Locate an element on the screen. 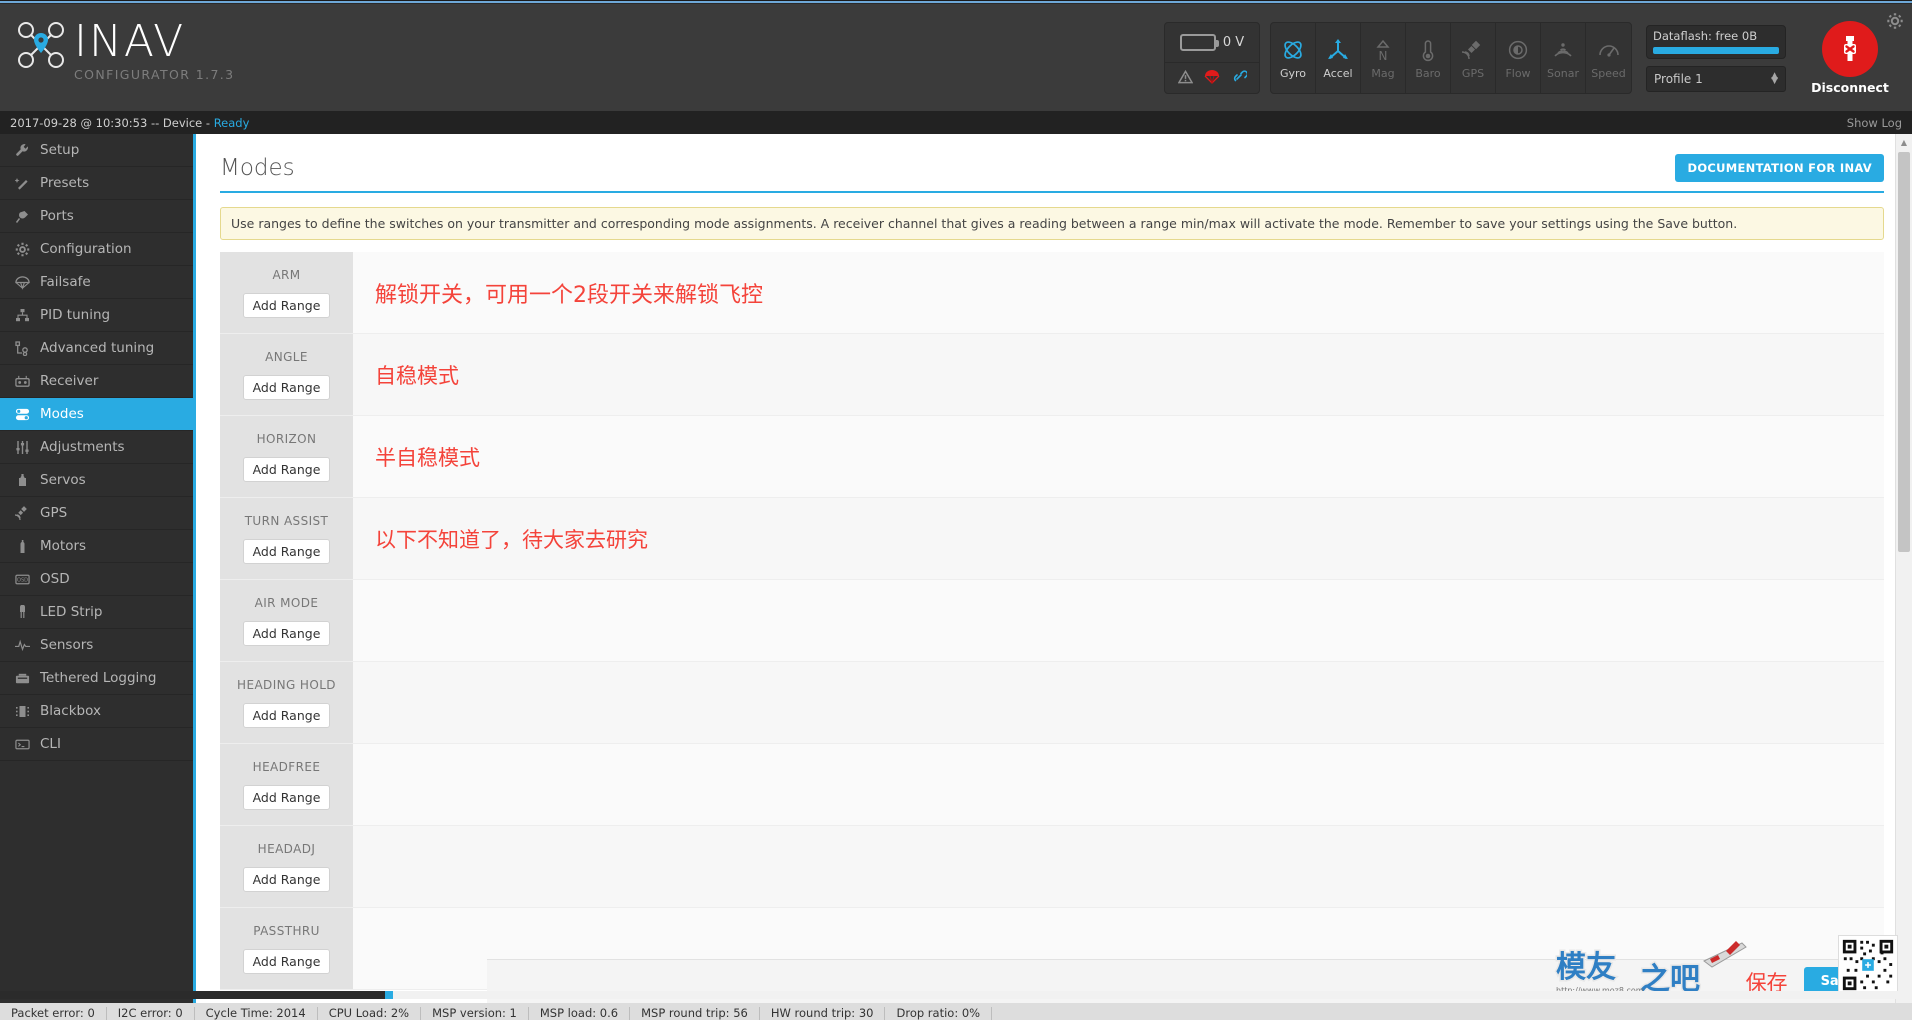 The height and width of the screenshot is (1020, 1912). accel-icon is located at coordinates (1338, 50).